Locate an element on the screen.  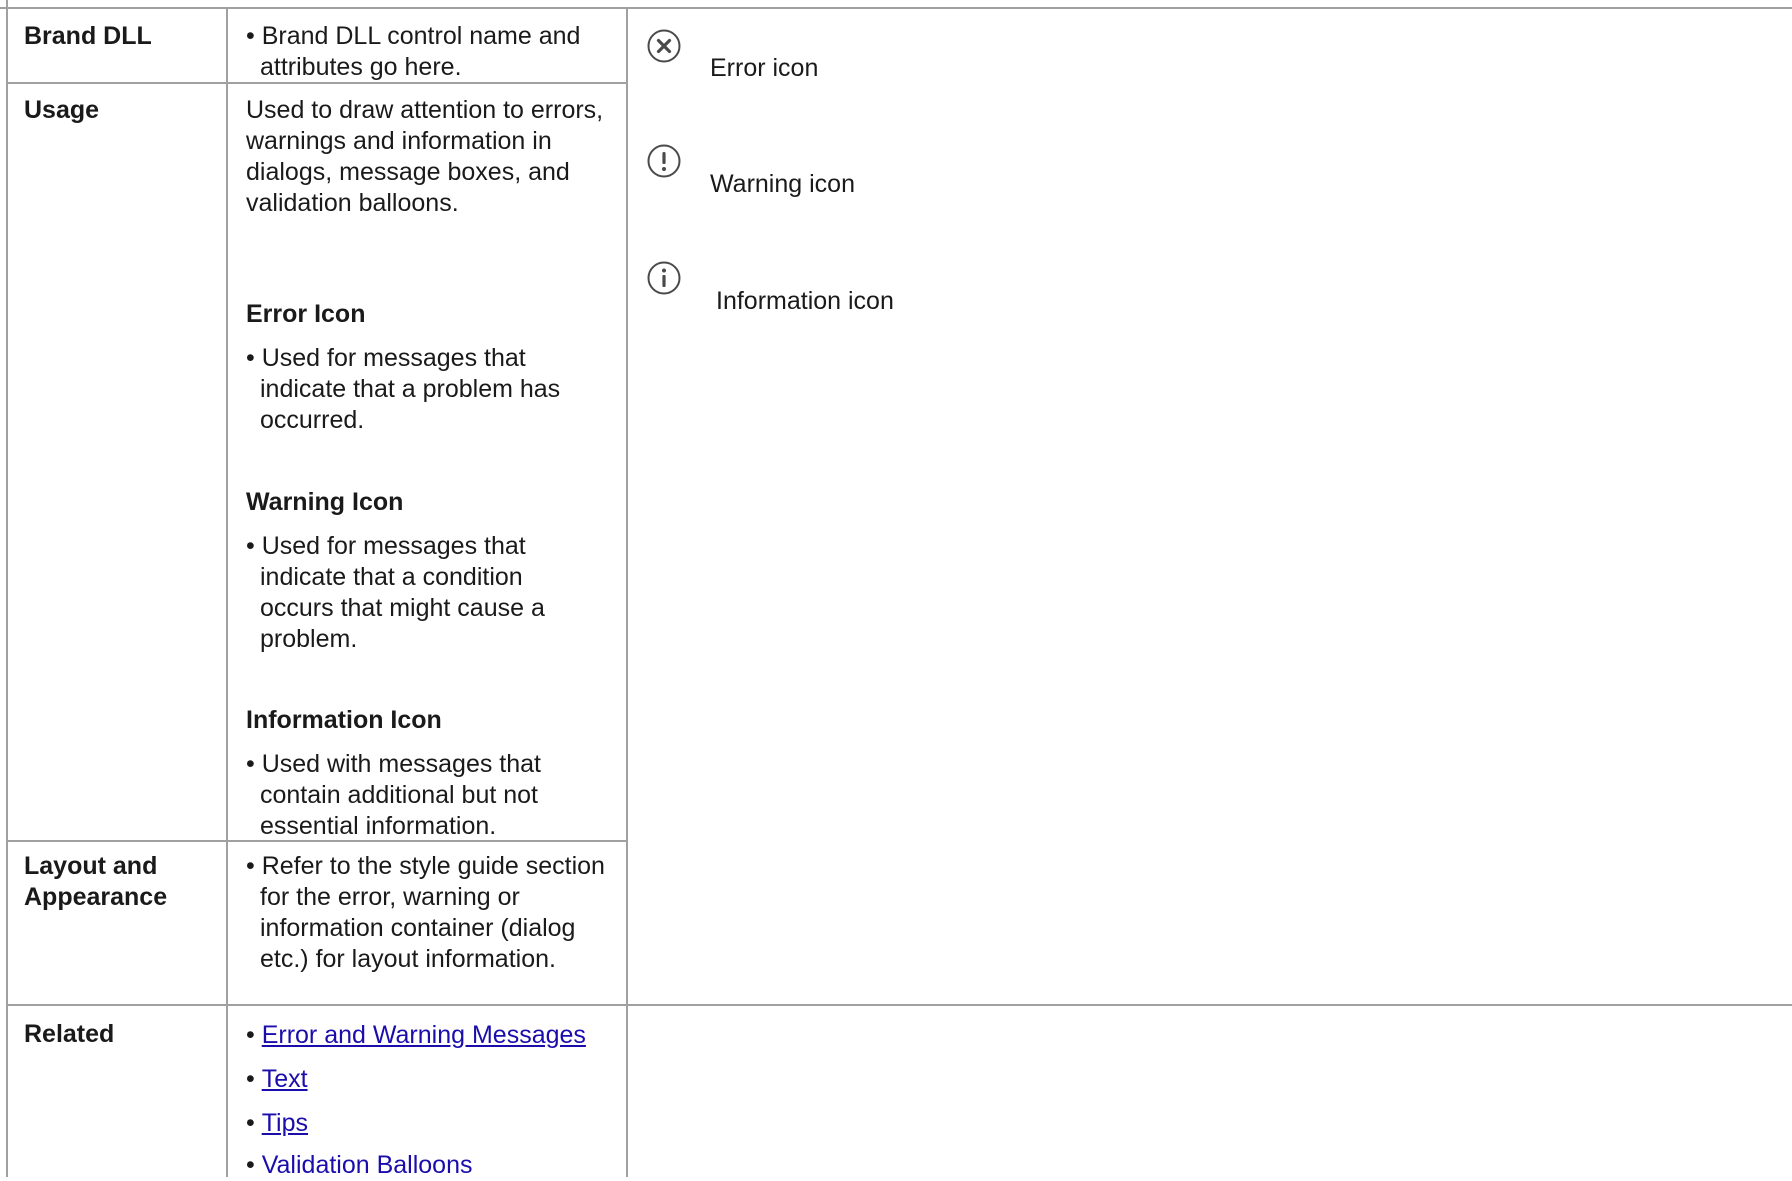
warning-icon-caption: Warning icon is located at coordinates (782, 184).